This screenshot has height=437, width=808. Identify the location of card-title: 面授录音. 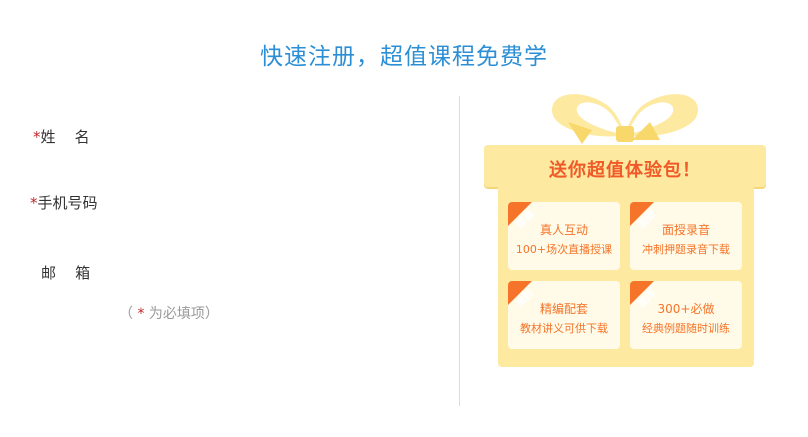
(685, 230).